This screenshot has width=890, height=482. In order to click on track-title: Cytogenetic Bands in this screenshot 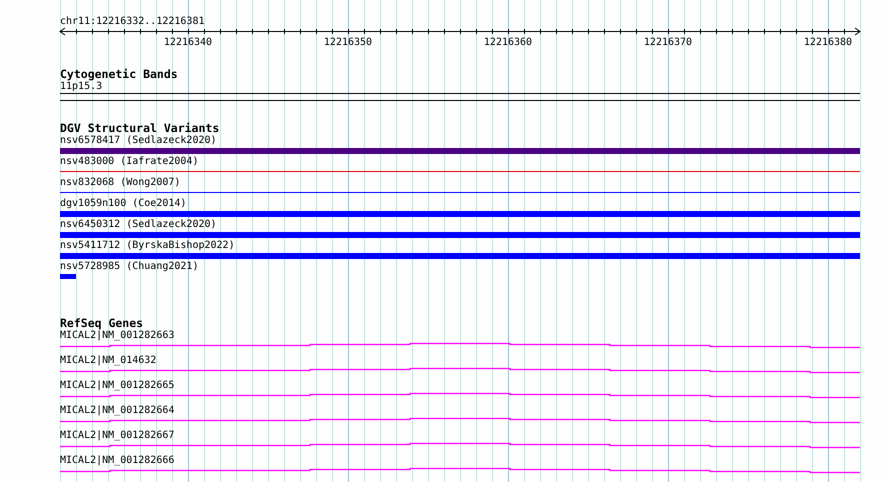, I will do `click(119, 74)`.